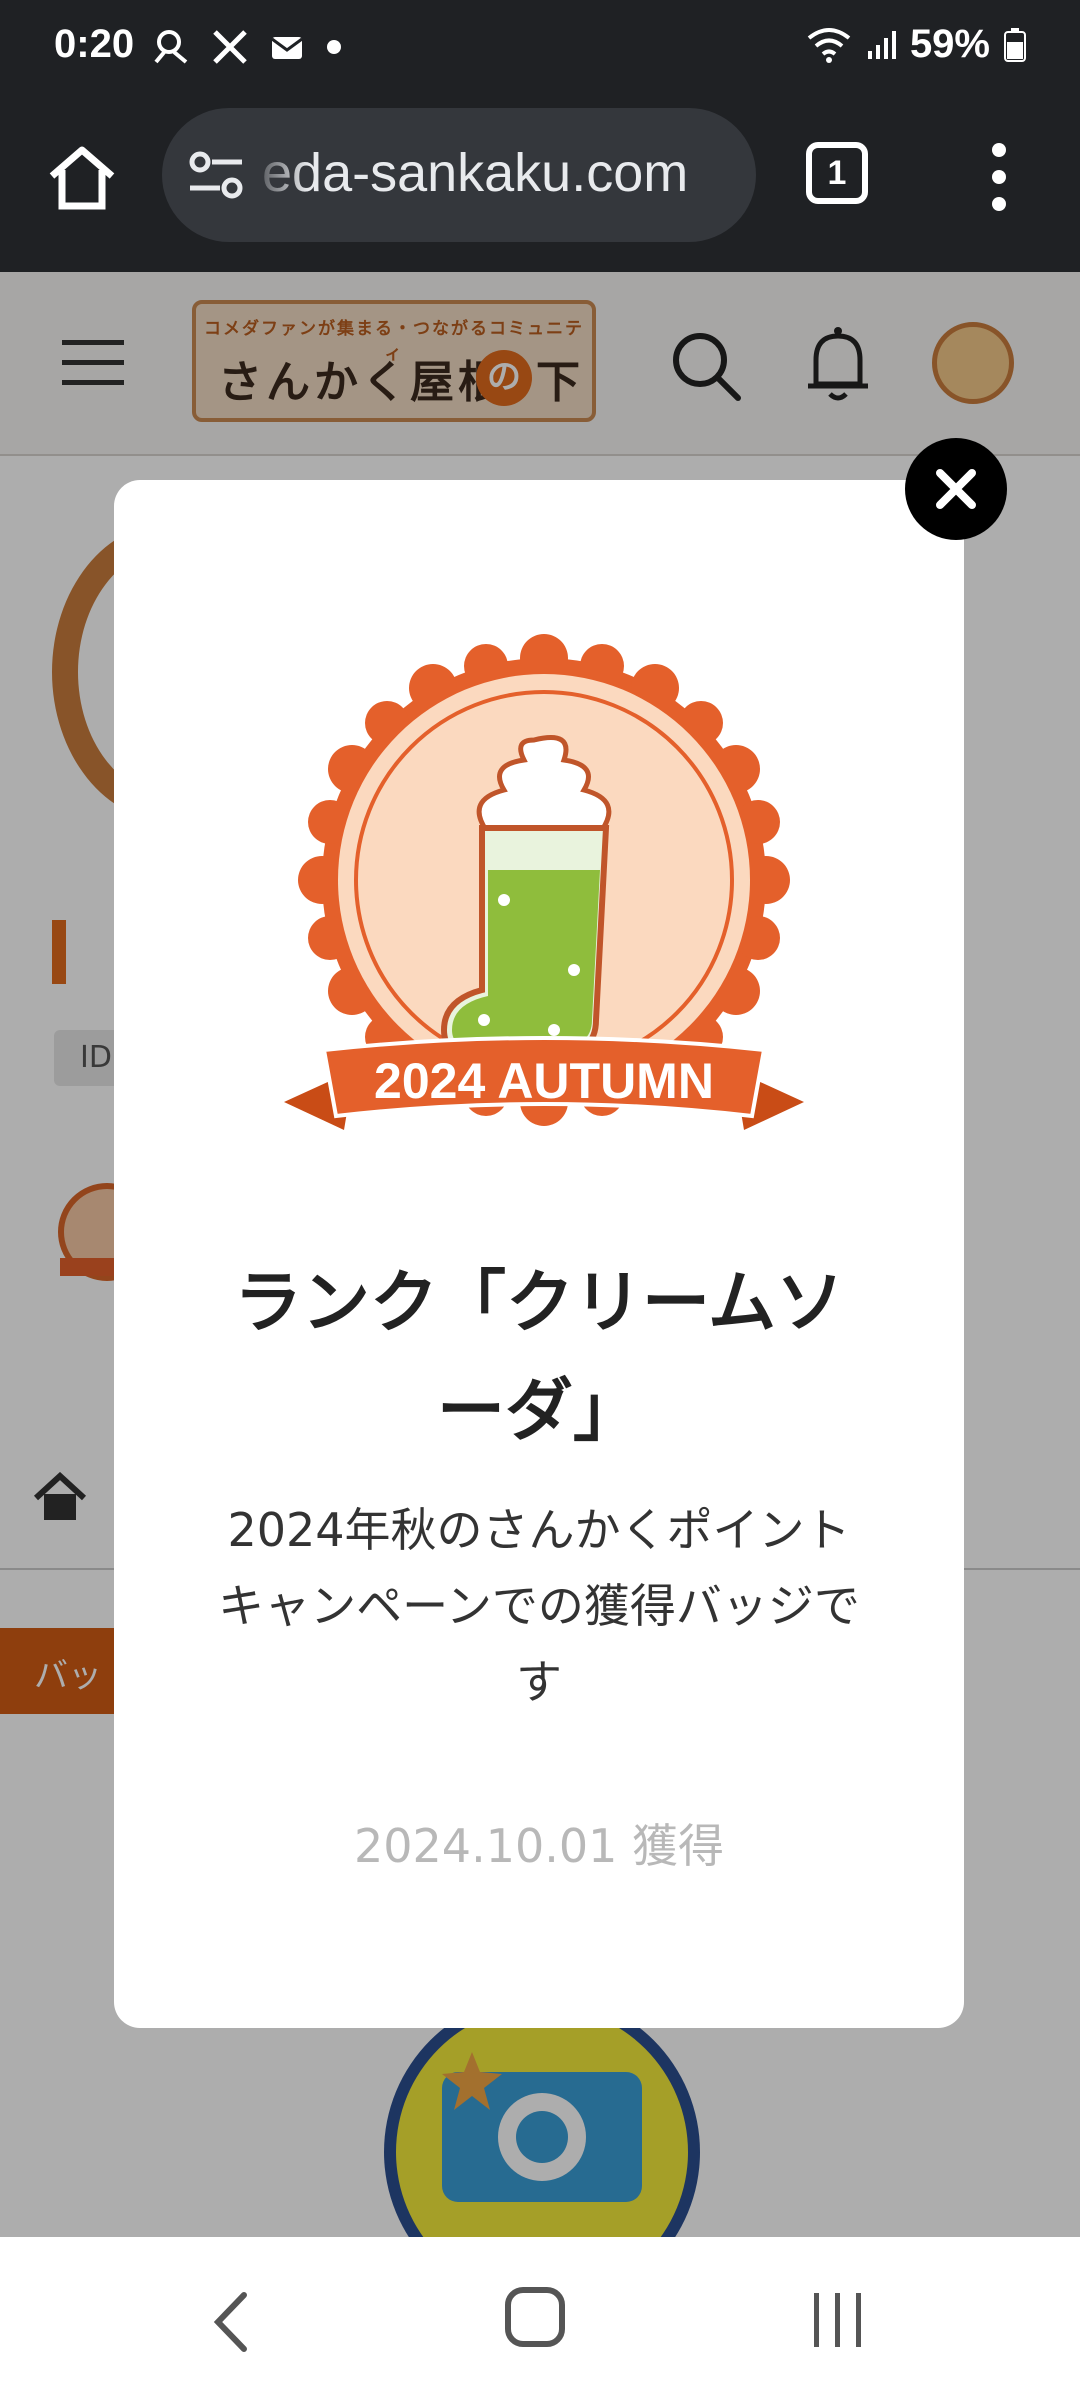 This screenshot has height=2400, width=1080. Describe the element at coordinates (230, 2322) in the screenshot. I see `back-icon` at that location.